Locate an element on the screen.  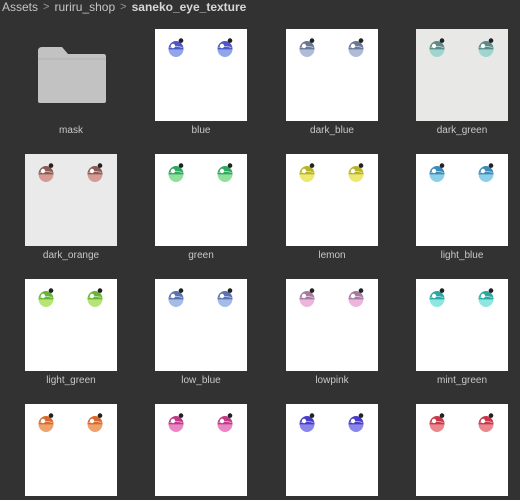
texture-item: dark_orange is located at coordinates (65, 193).